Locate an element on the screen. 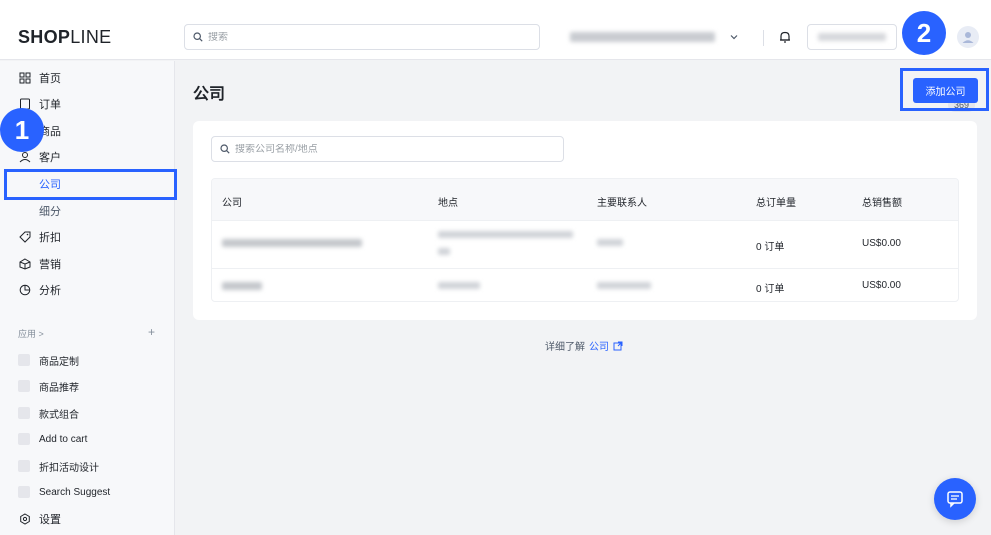 This screenshot has height=535, width=991. sidebar-item-home: 首页 is located at coordinates (93, 78).